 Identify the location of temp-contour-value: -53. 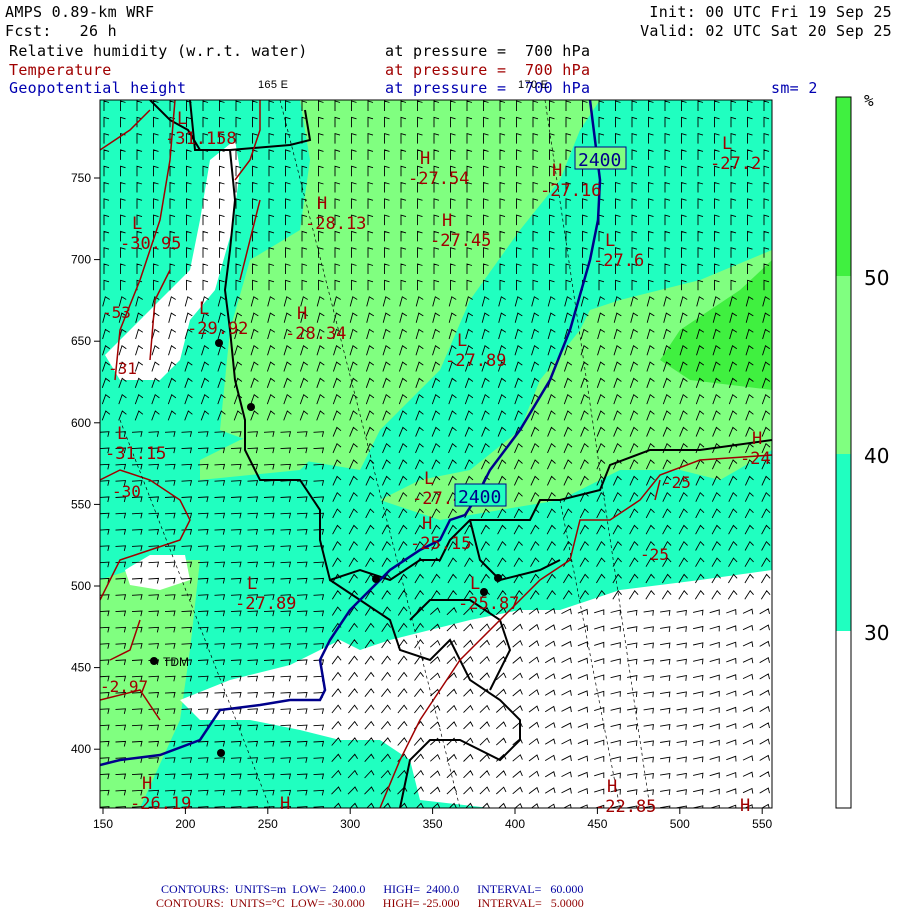
(116, 312).